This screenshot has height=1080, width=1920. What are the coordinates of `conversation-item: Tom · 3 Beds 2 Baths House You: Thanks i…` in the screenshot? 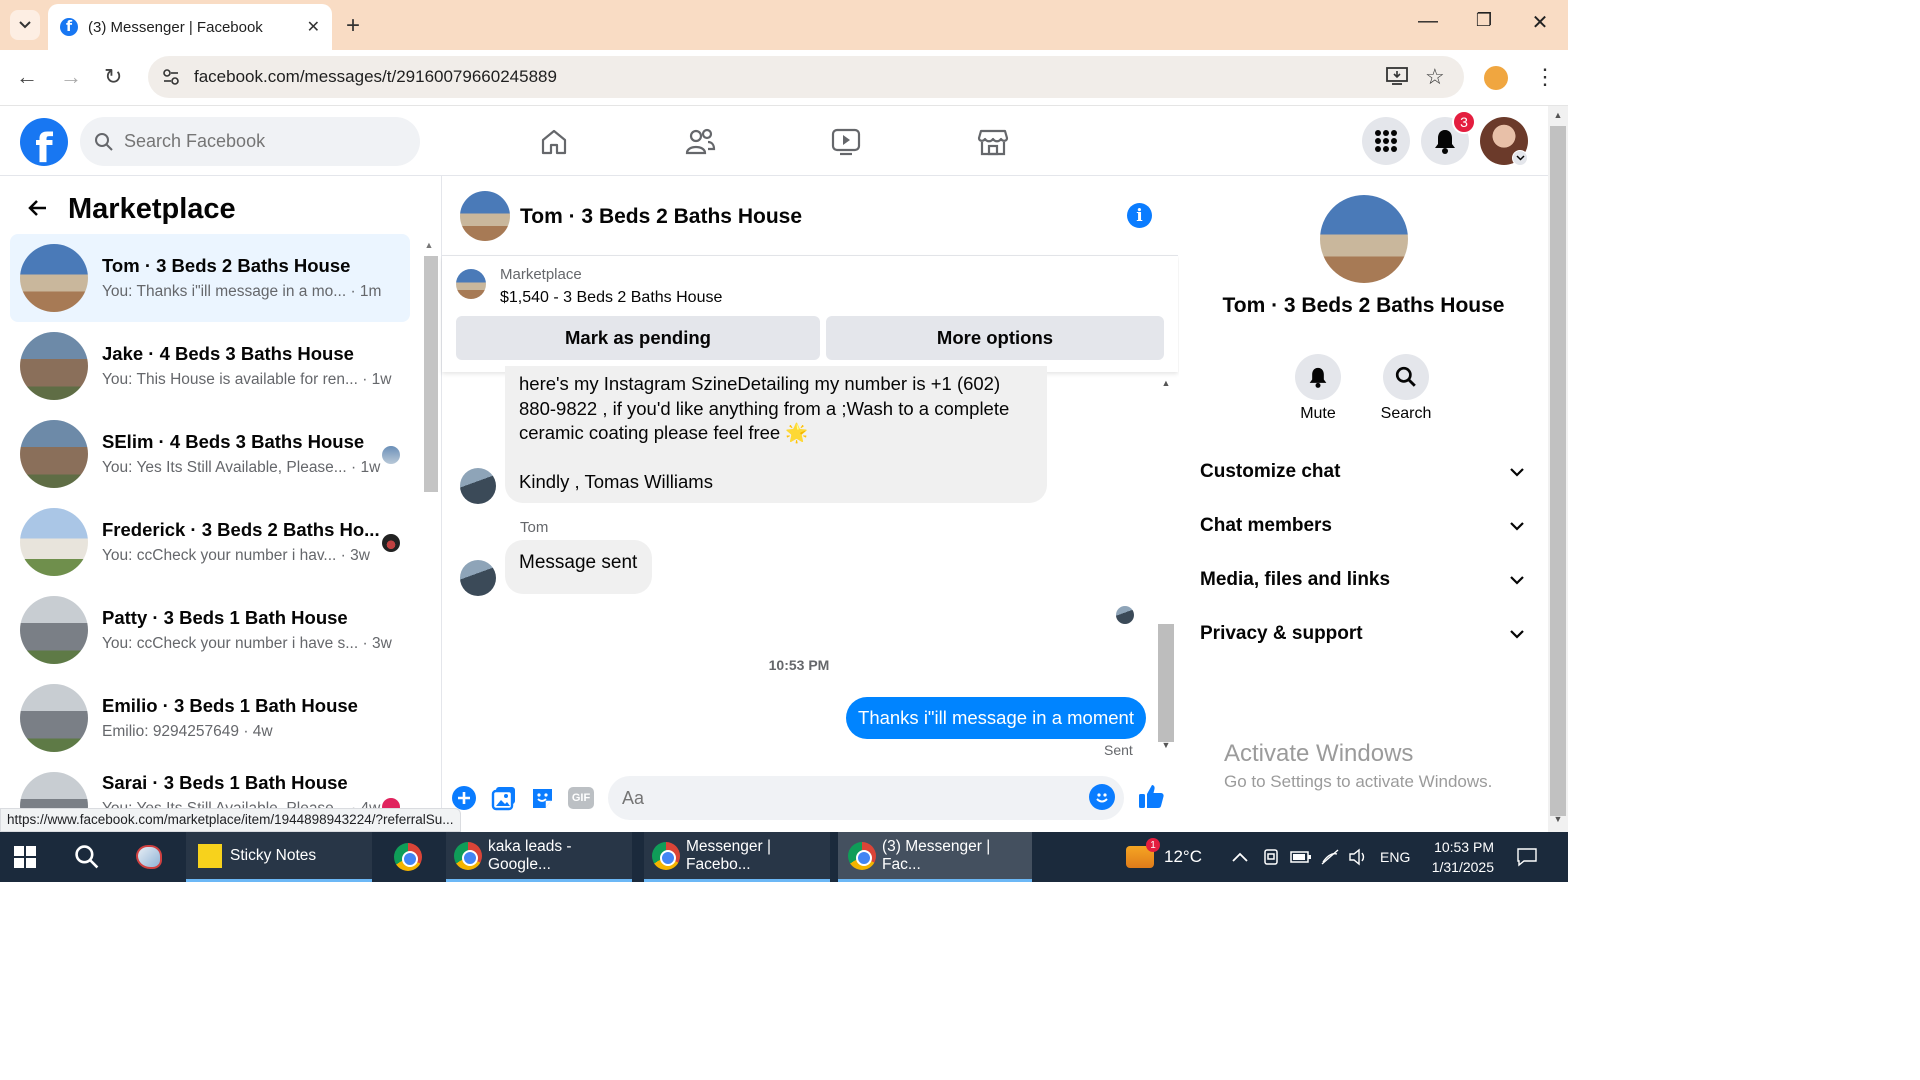 It's located at (210, 278).